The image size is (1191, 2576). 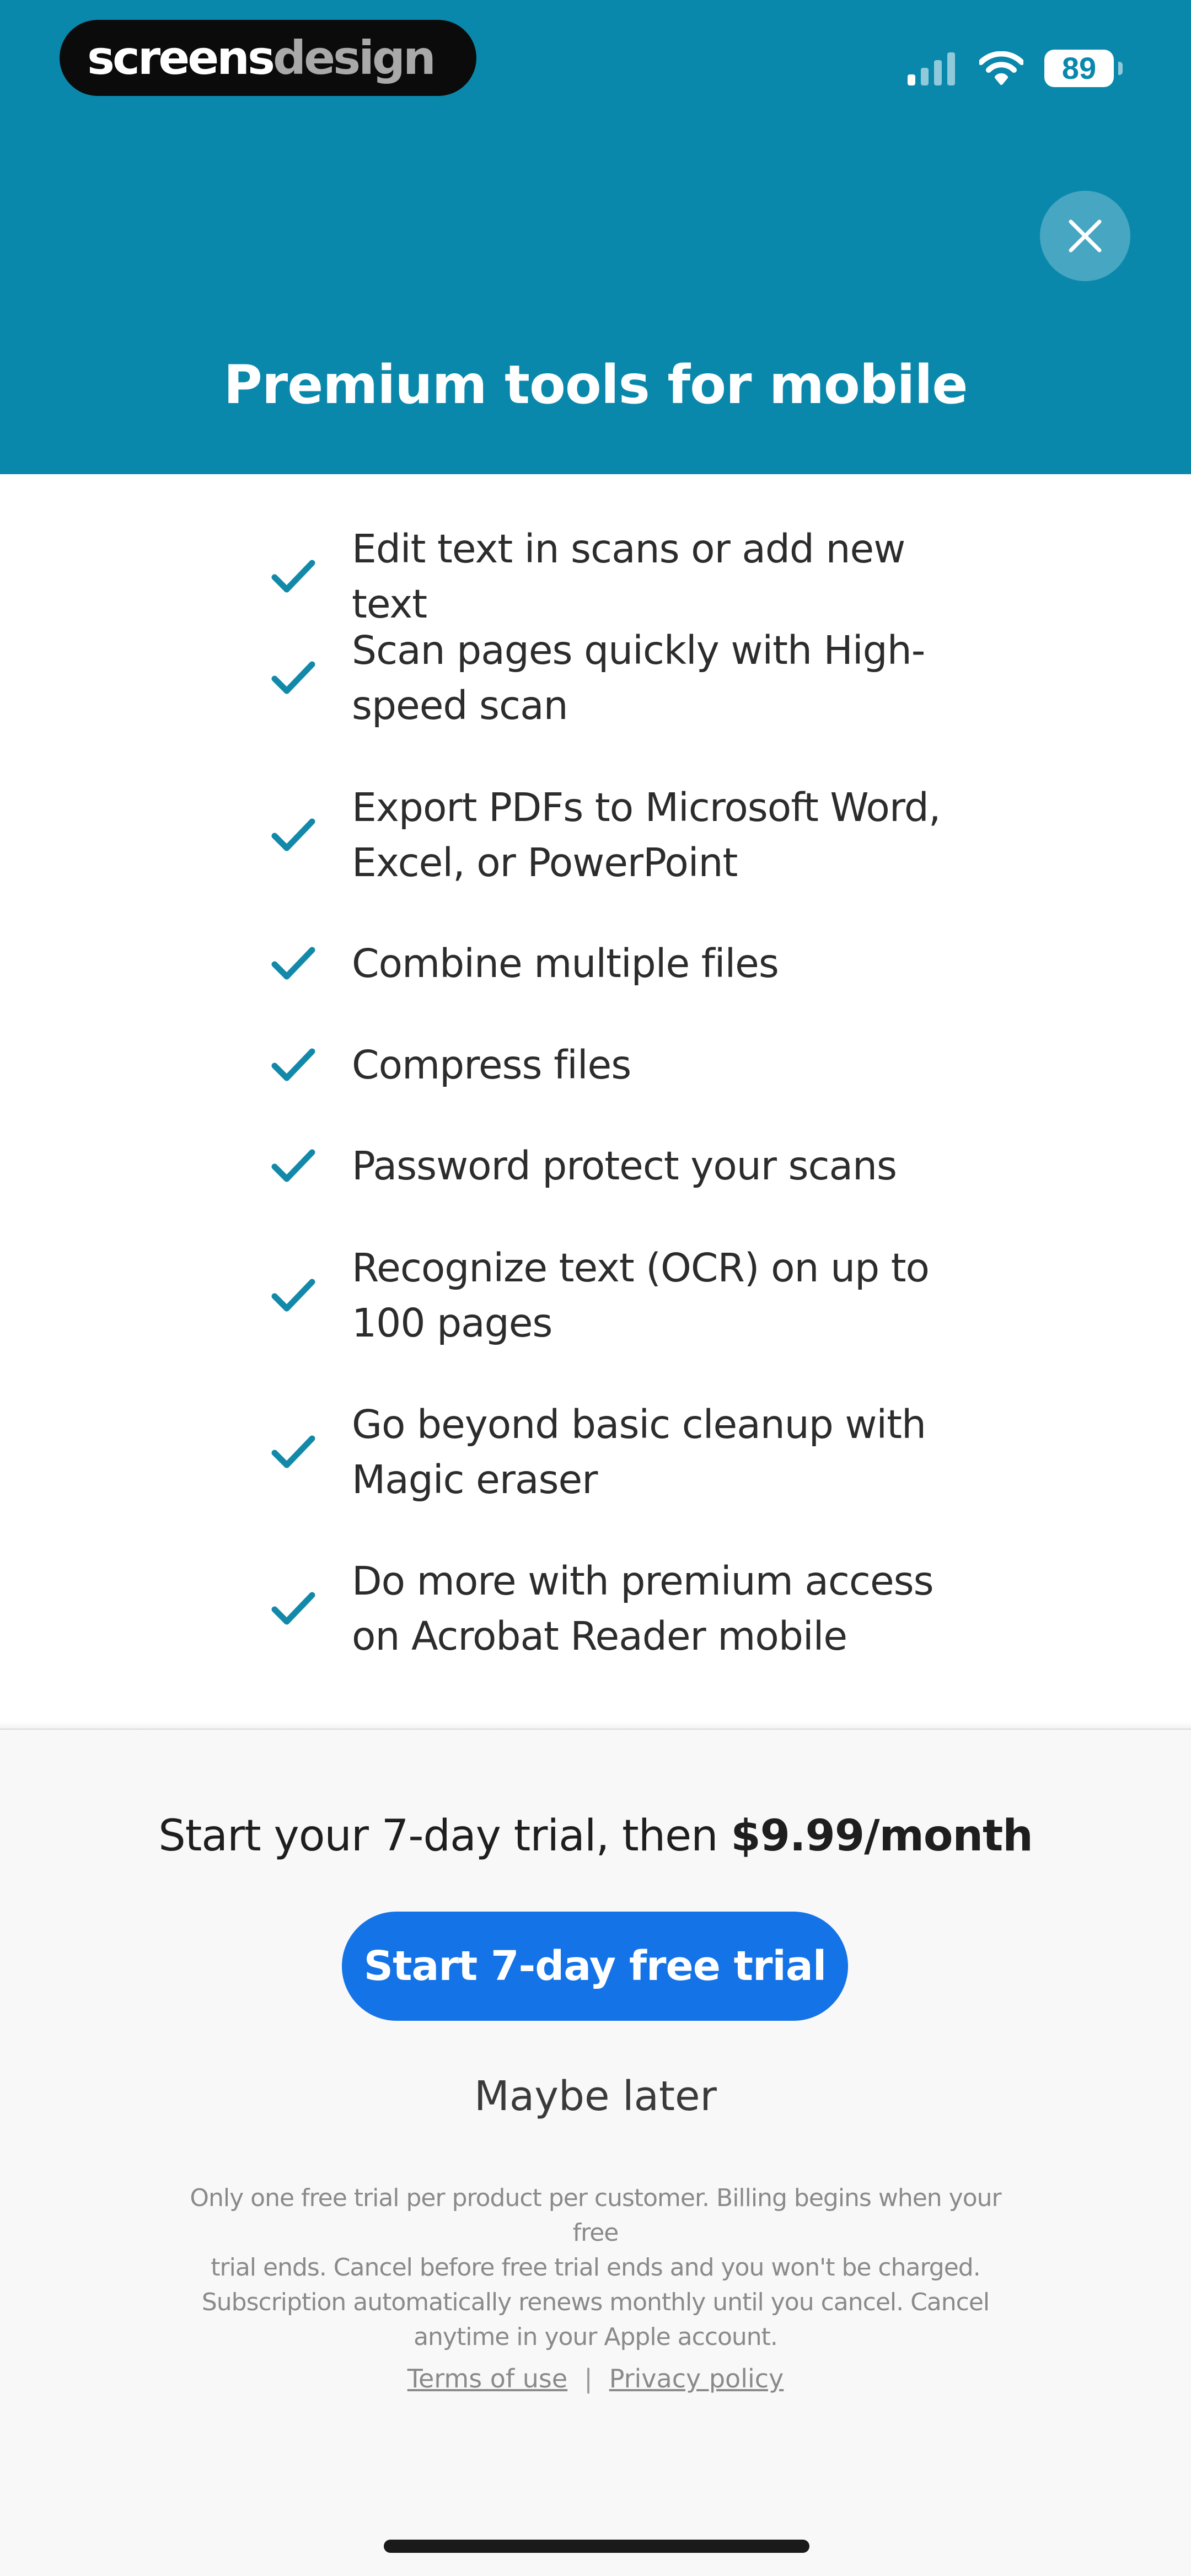 I want to click on start-trial-button: Start 7-day free trial, so click(x=595, y=1967).